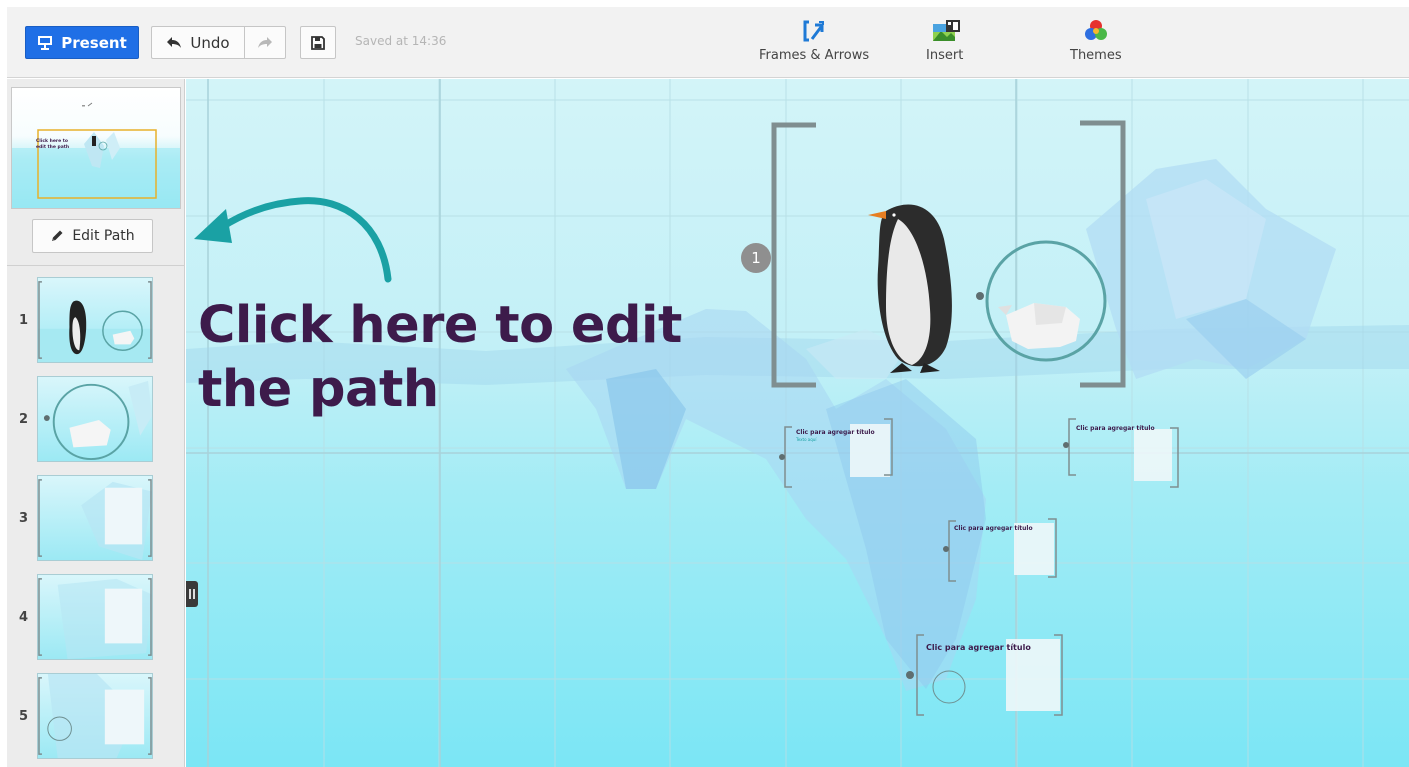 Image resolution: width=1409 pixels, height=767 pixels. I want to click on present-button: Present, so click(82, 42).